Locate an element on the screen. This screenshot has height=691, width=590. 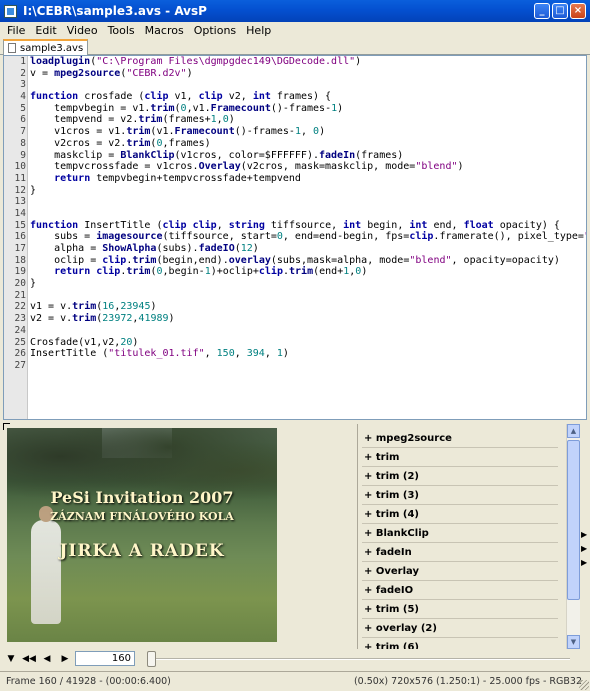
frame-number-input: 160 is located at coordinates (105, 658).